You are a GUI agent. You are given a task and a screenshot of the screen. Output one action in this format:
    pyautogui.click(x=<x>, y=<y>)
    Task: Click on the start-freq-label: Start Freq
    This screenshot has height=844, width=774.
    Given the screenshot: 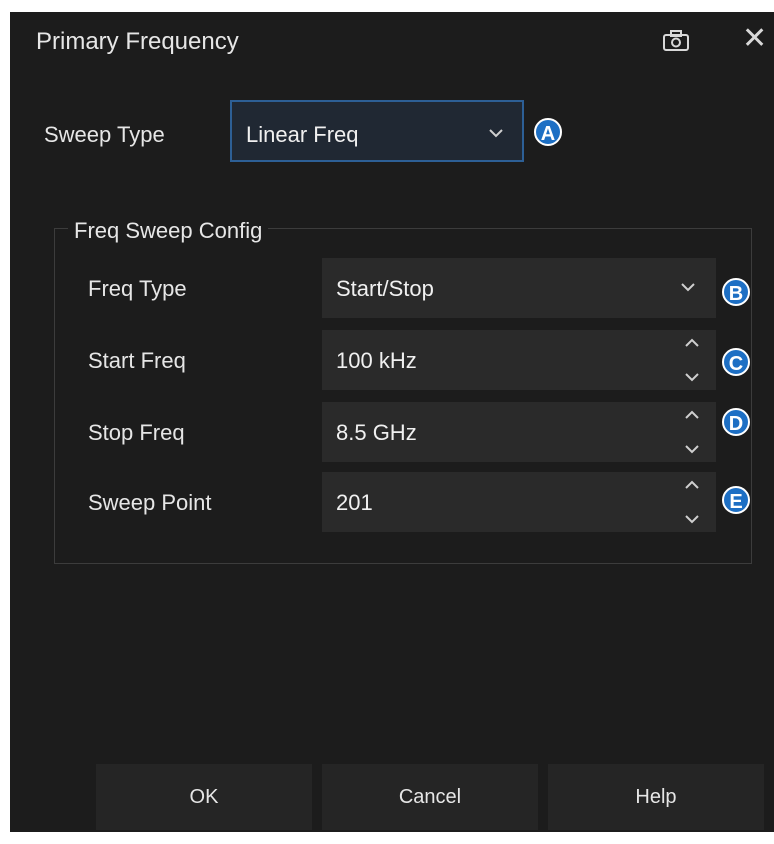 What is the action you would take?
    pyautogui.click(x=137, y=360)
    